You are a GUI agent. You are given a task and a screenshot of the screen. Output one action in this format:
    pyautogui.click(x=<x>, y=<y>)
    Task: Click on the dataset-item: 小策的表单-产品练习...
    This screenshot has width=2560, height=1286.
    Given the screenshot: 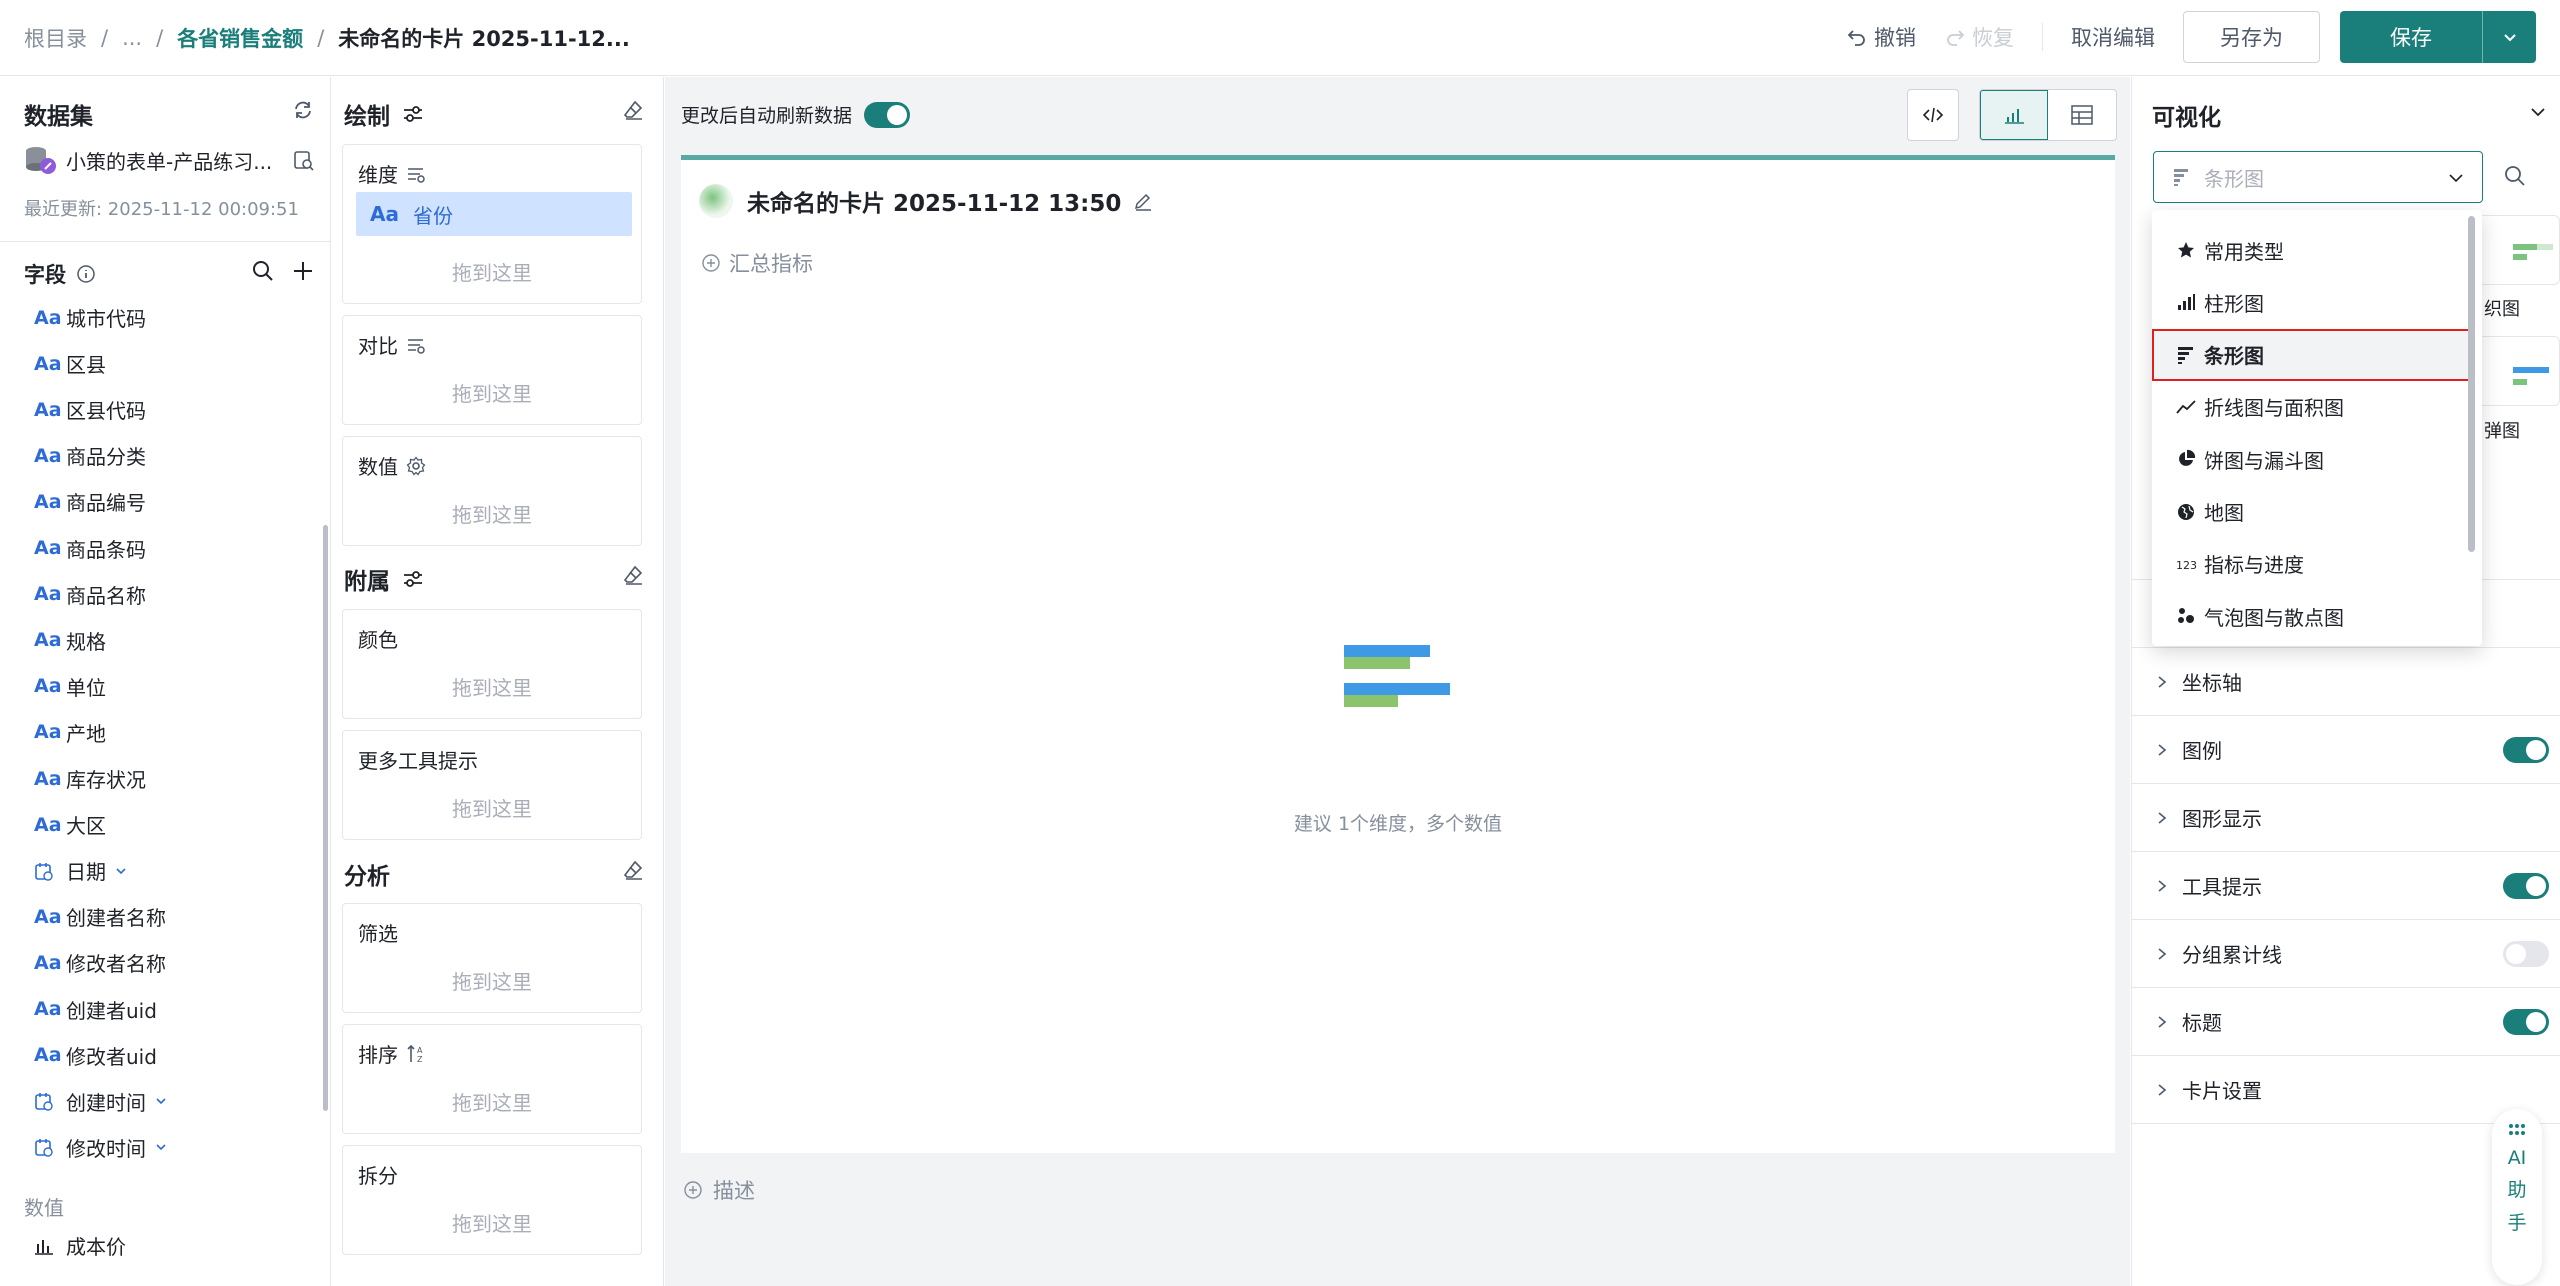 What is the action you would take?
    pyautogui.click(x=148, y=160)
    